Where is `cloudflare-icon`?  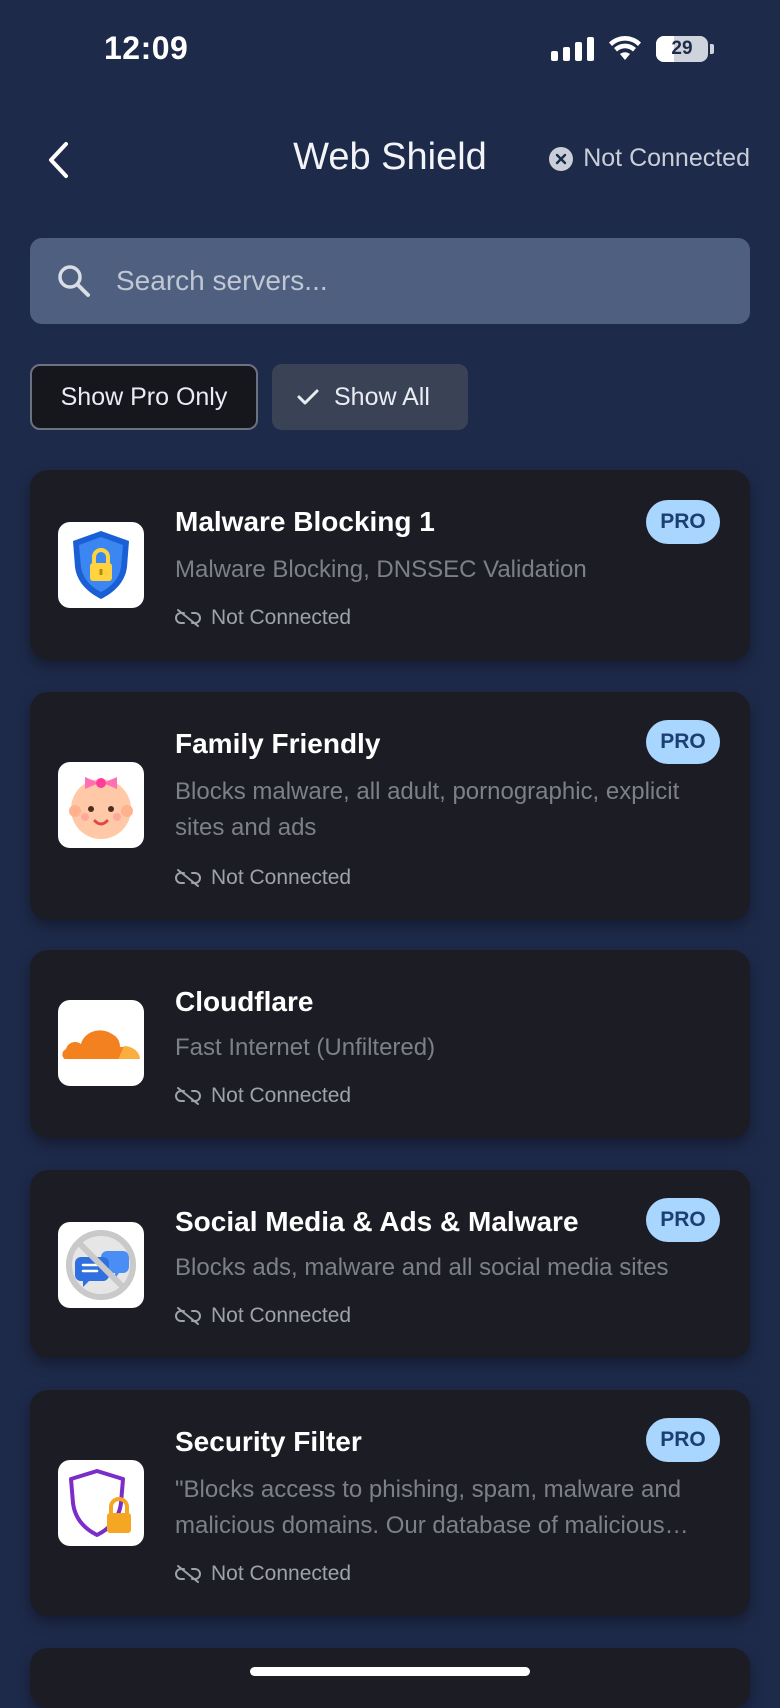
cloudflare-icon is located at coordinates (101, 1043).